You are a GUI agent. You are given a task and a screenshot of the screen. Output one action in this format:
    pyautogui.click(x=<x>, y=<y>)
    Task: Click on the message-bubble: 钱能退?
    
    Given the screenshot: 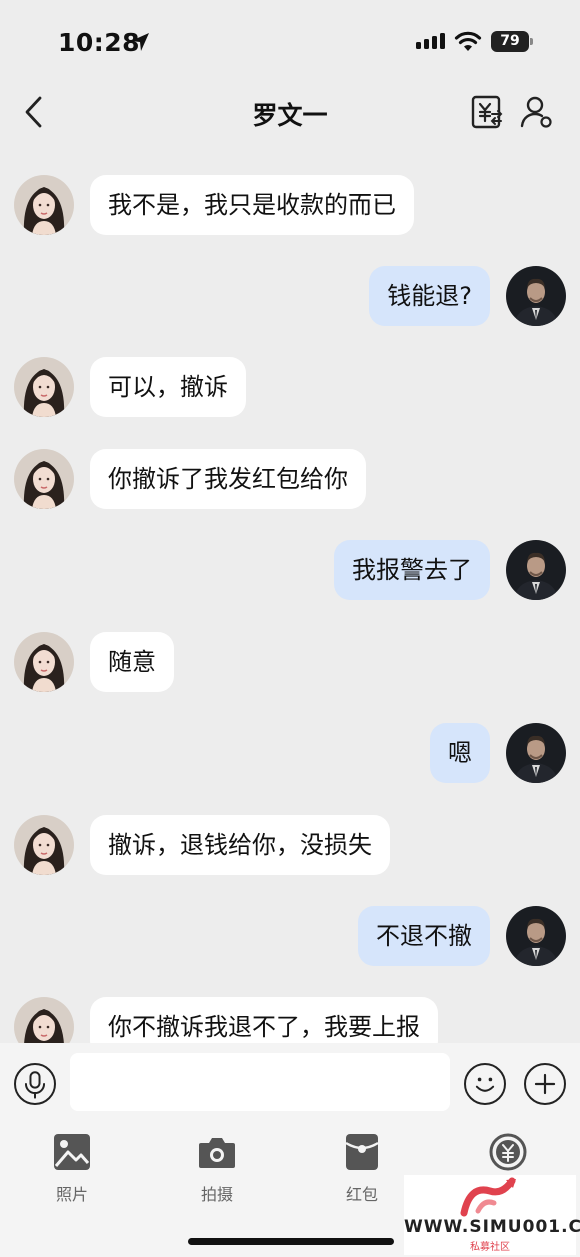 What is the action you would take?
    pyautogui.click(x=429, y=296)
    